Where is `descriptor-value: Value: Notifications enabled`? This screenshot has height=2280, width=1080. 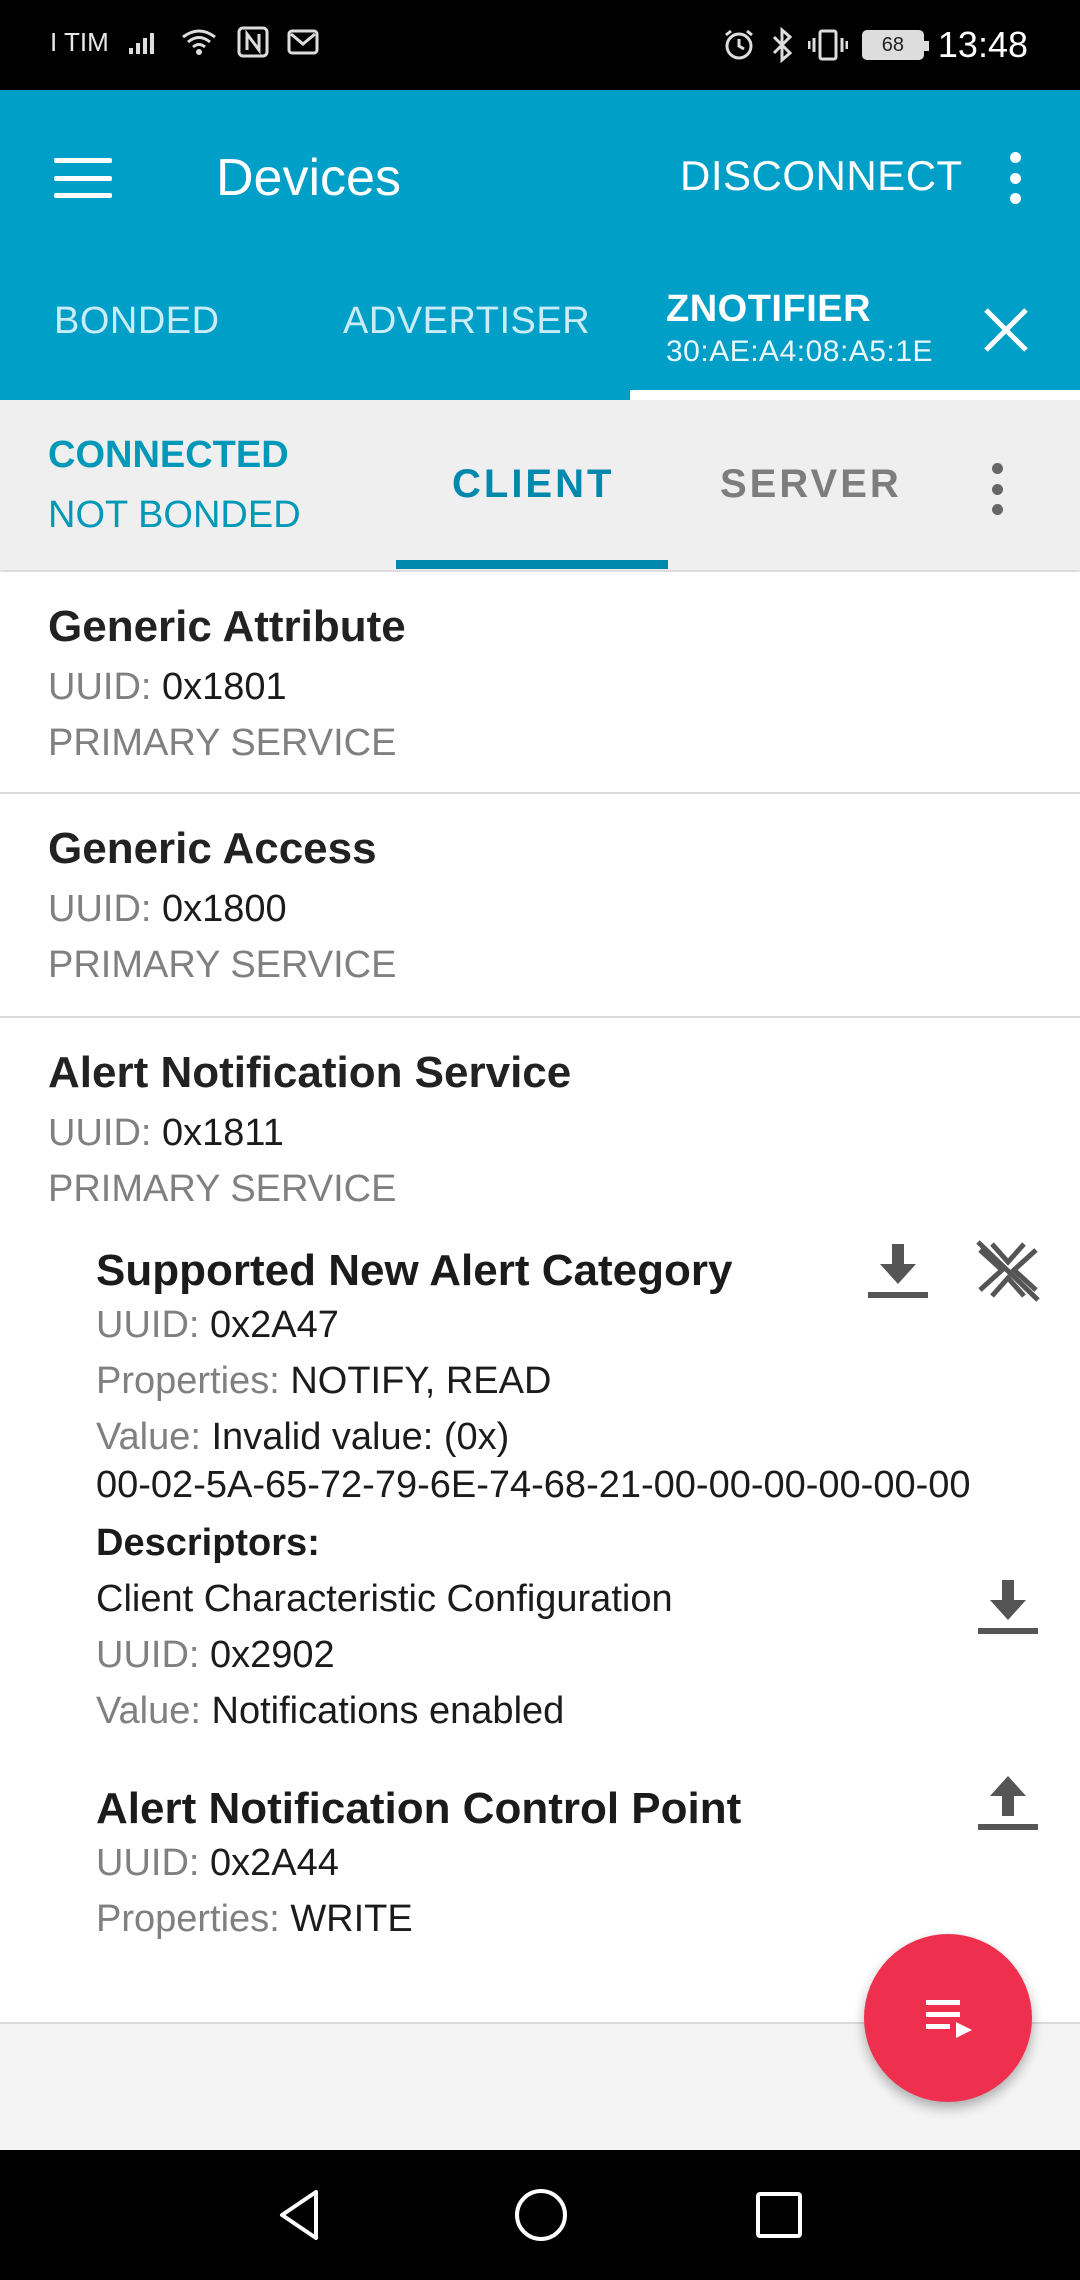 descriptor-value: Value: Notifications enabled is located at coordinates (330, 1711).